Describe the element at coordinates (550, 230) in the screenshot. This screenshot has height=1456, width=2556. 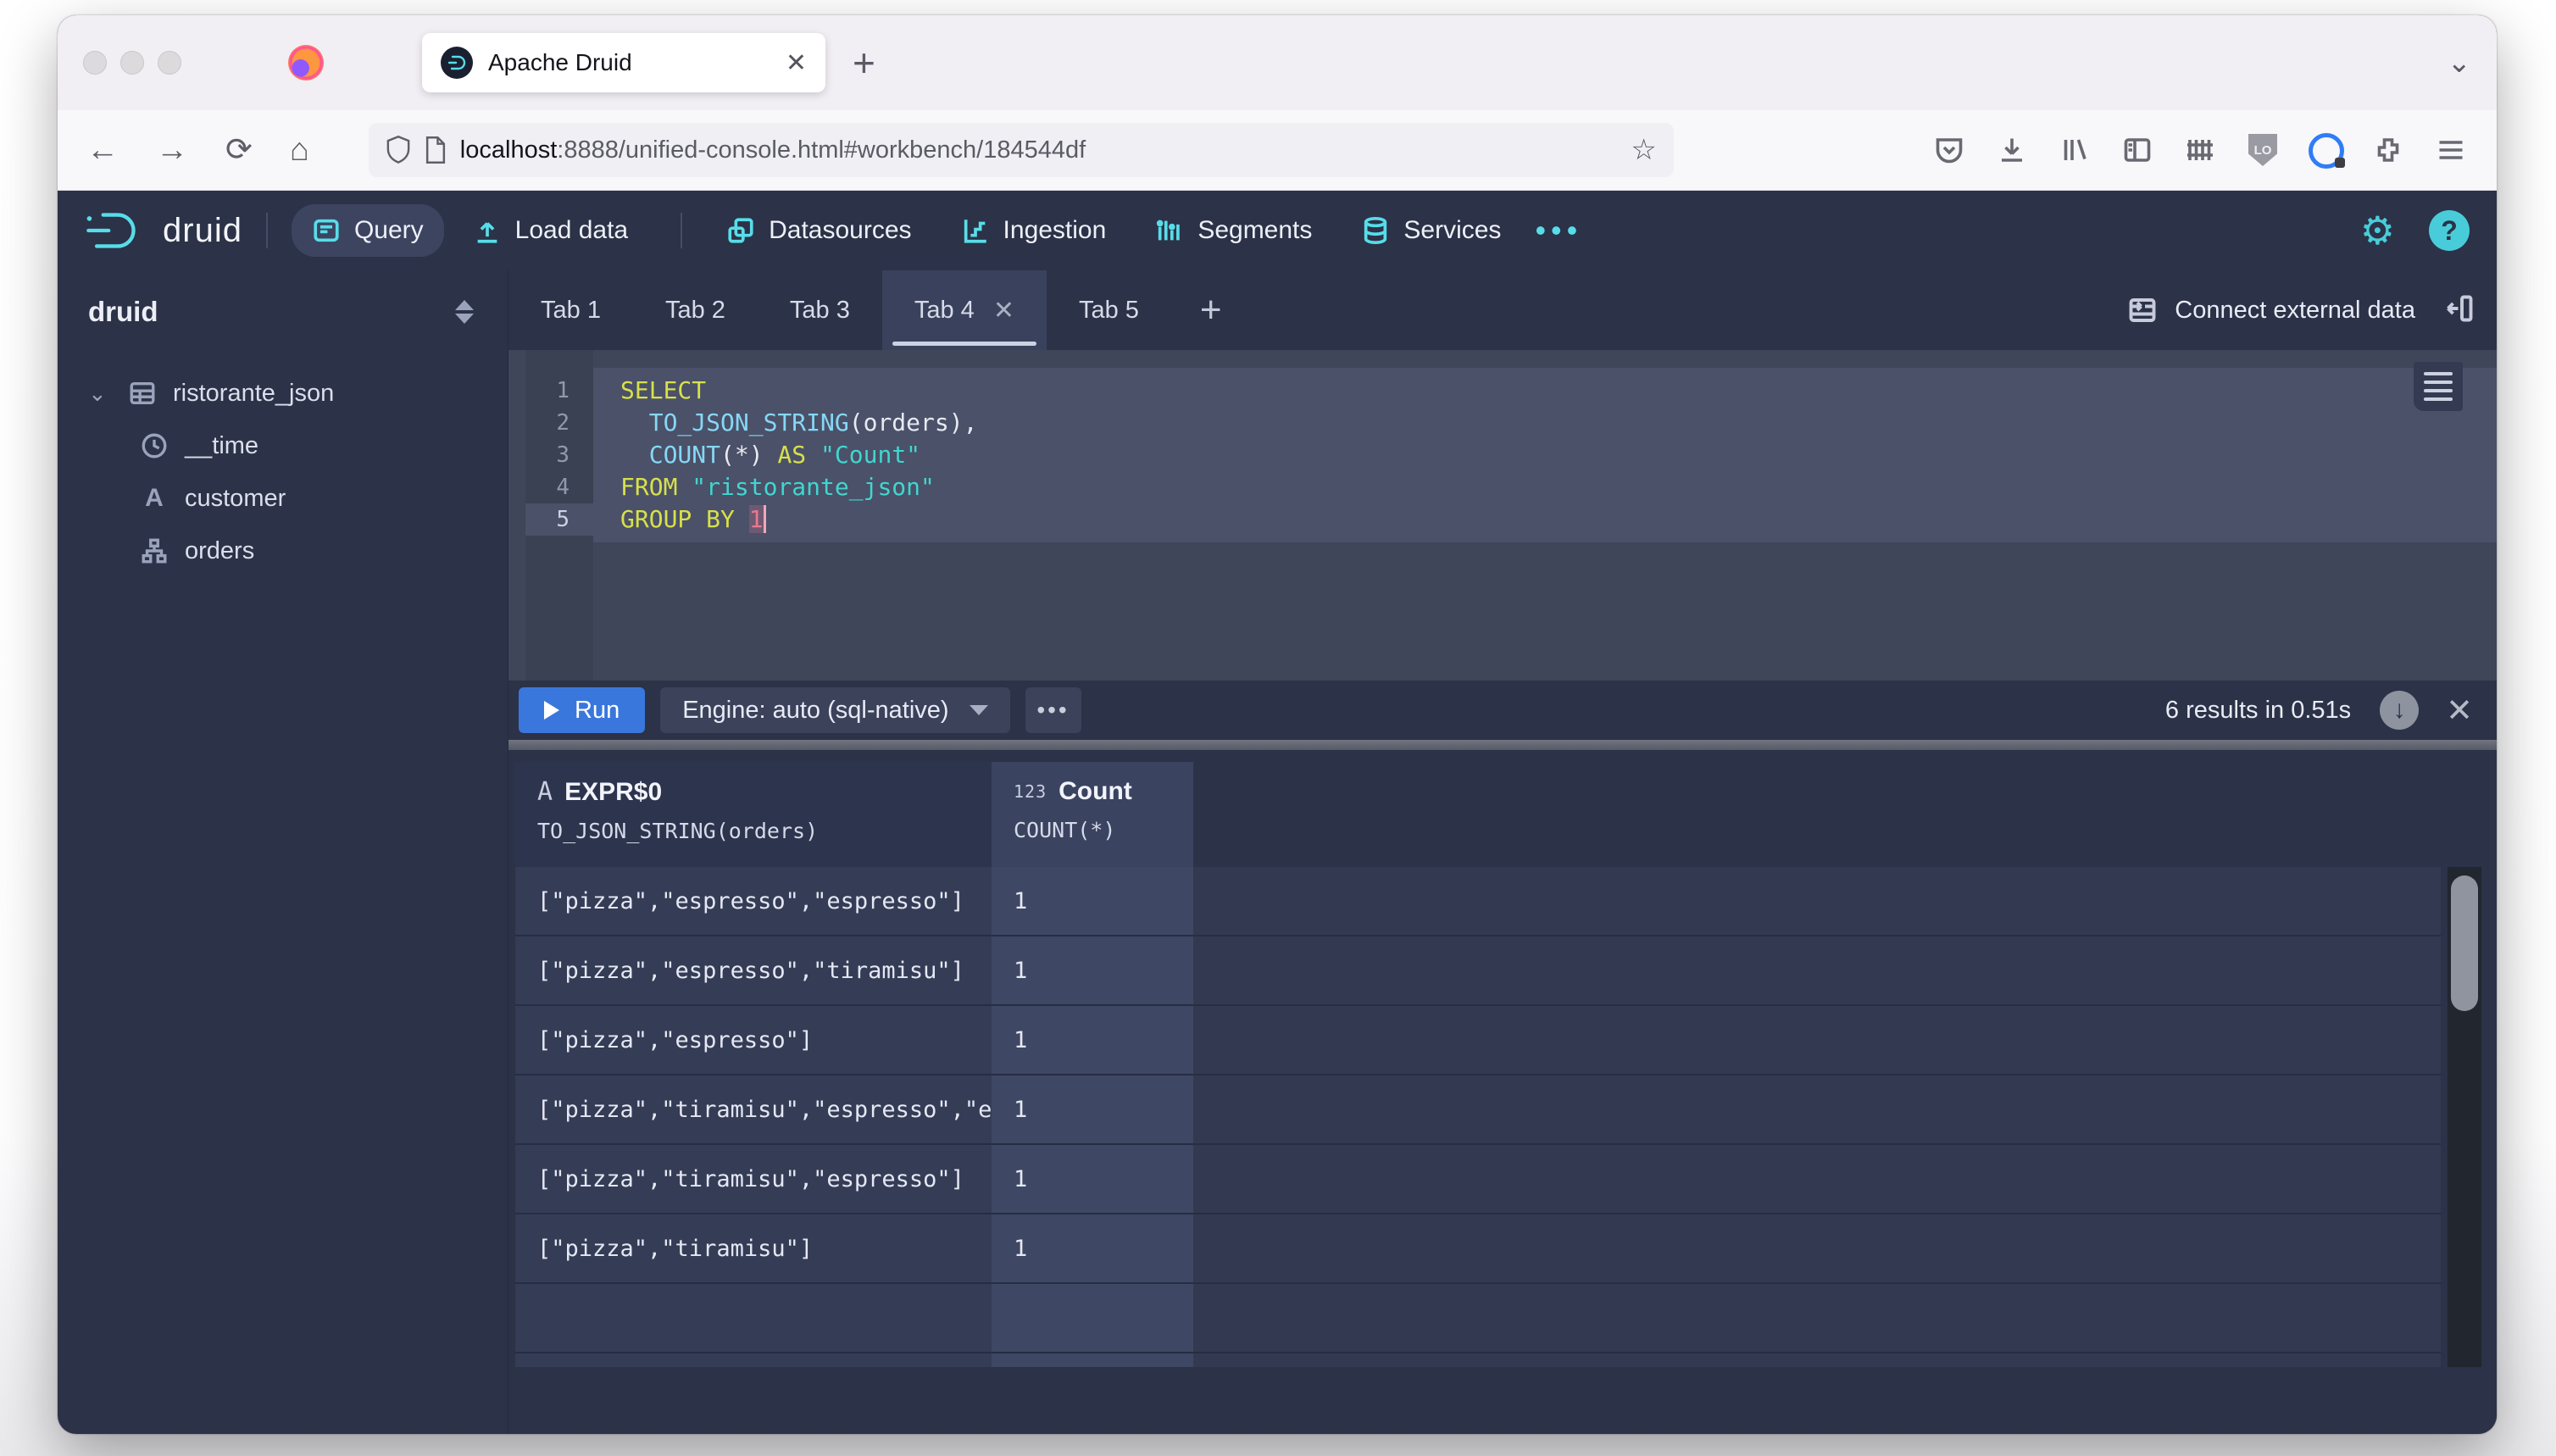
I see `nav-item-load-data: Load data` at that location.